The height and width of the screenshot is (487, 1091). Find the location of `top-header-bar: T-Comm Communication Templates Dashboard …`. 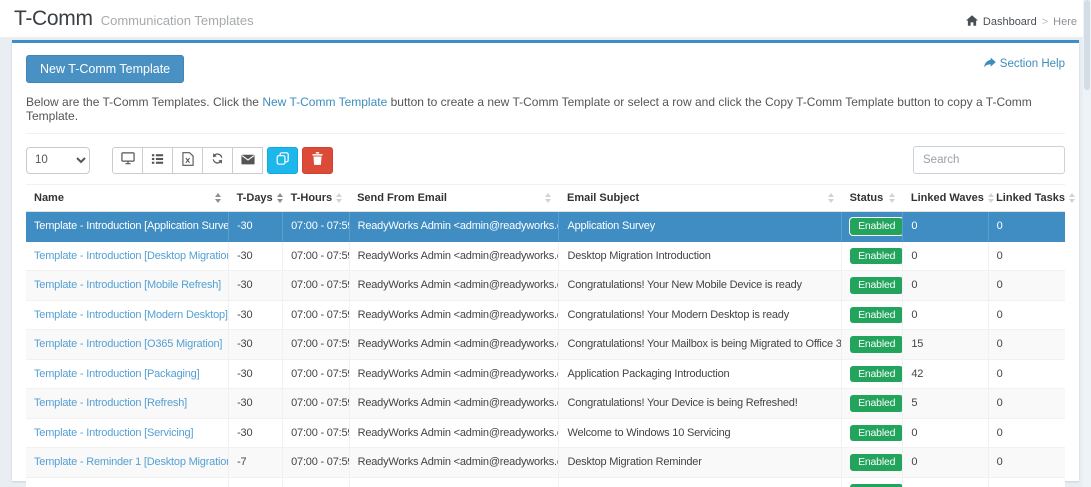

top-header-bar: T-Comm Communication Templates Dashboard … is located at coordinates (545, 18).